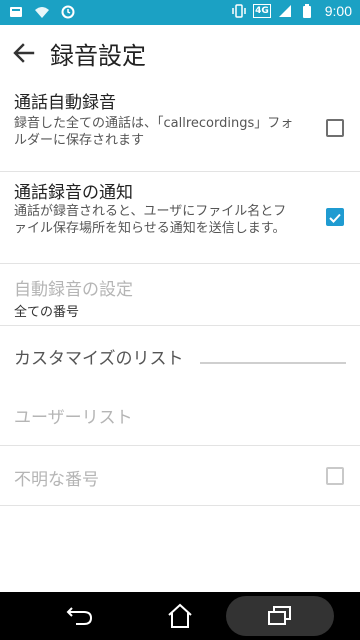  Describe the element at coordinates (65, 103) in the screenshot. I see `setting-auto-record-title: 通話自動録音` at that location.